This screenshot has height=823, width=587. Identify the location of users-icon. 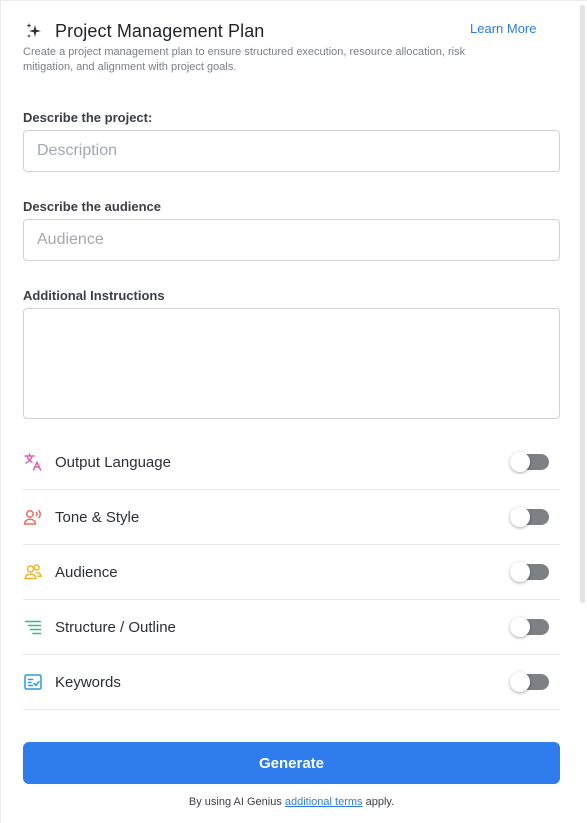
(33, 572).